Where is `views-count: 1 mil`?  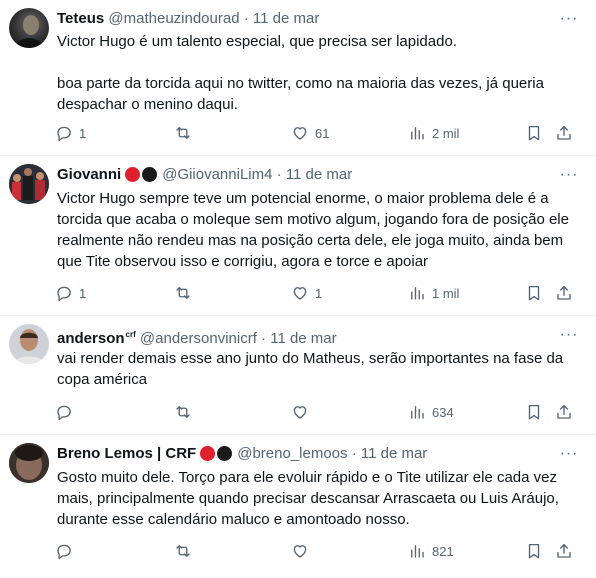 views-count: 1 mil is located at coordinates (446, 293).